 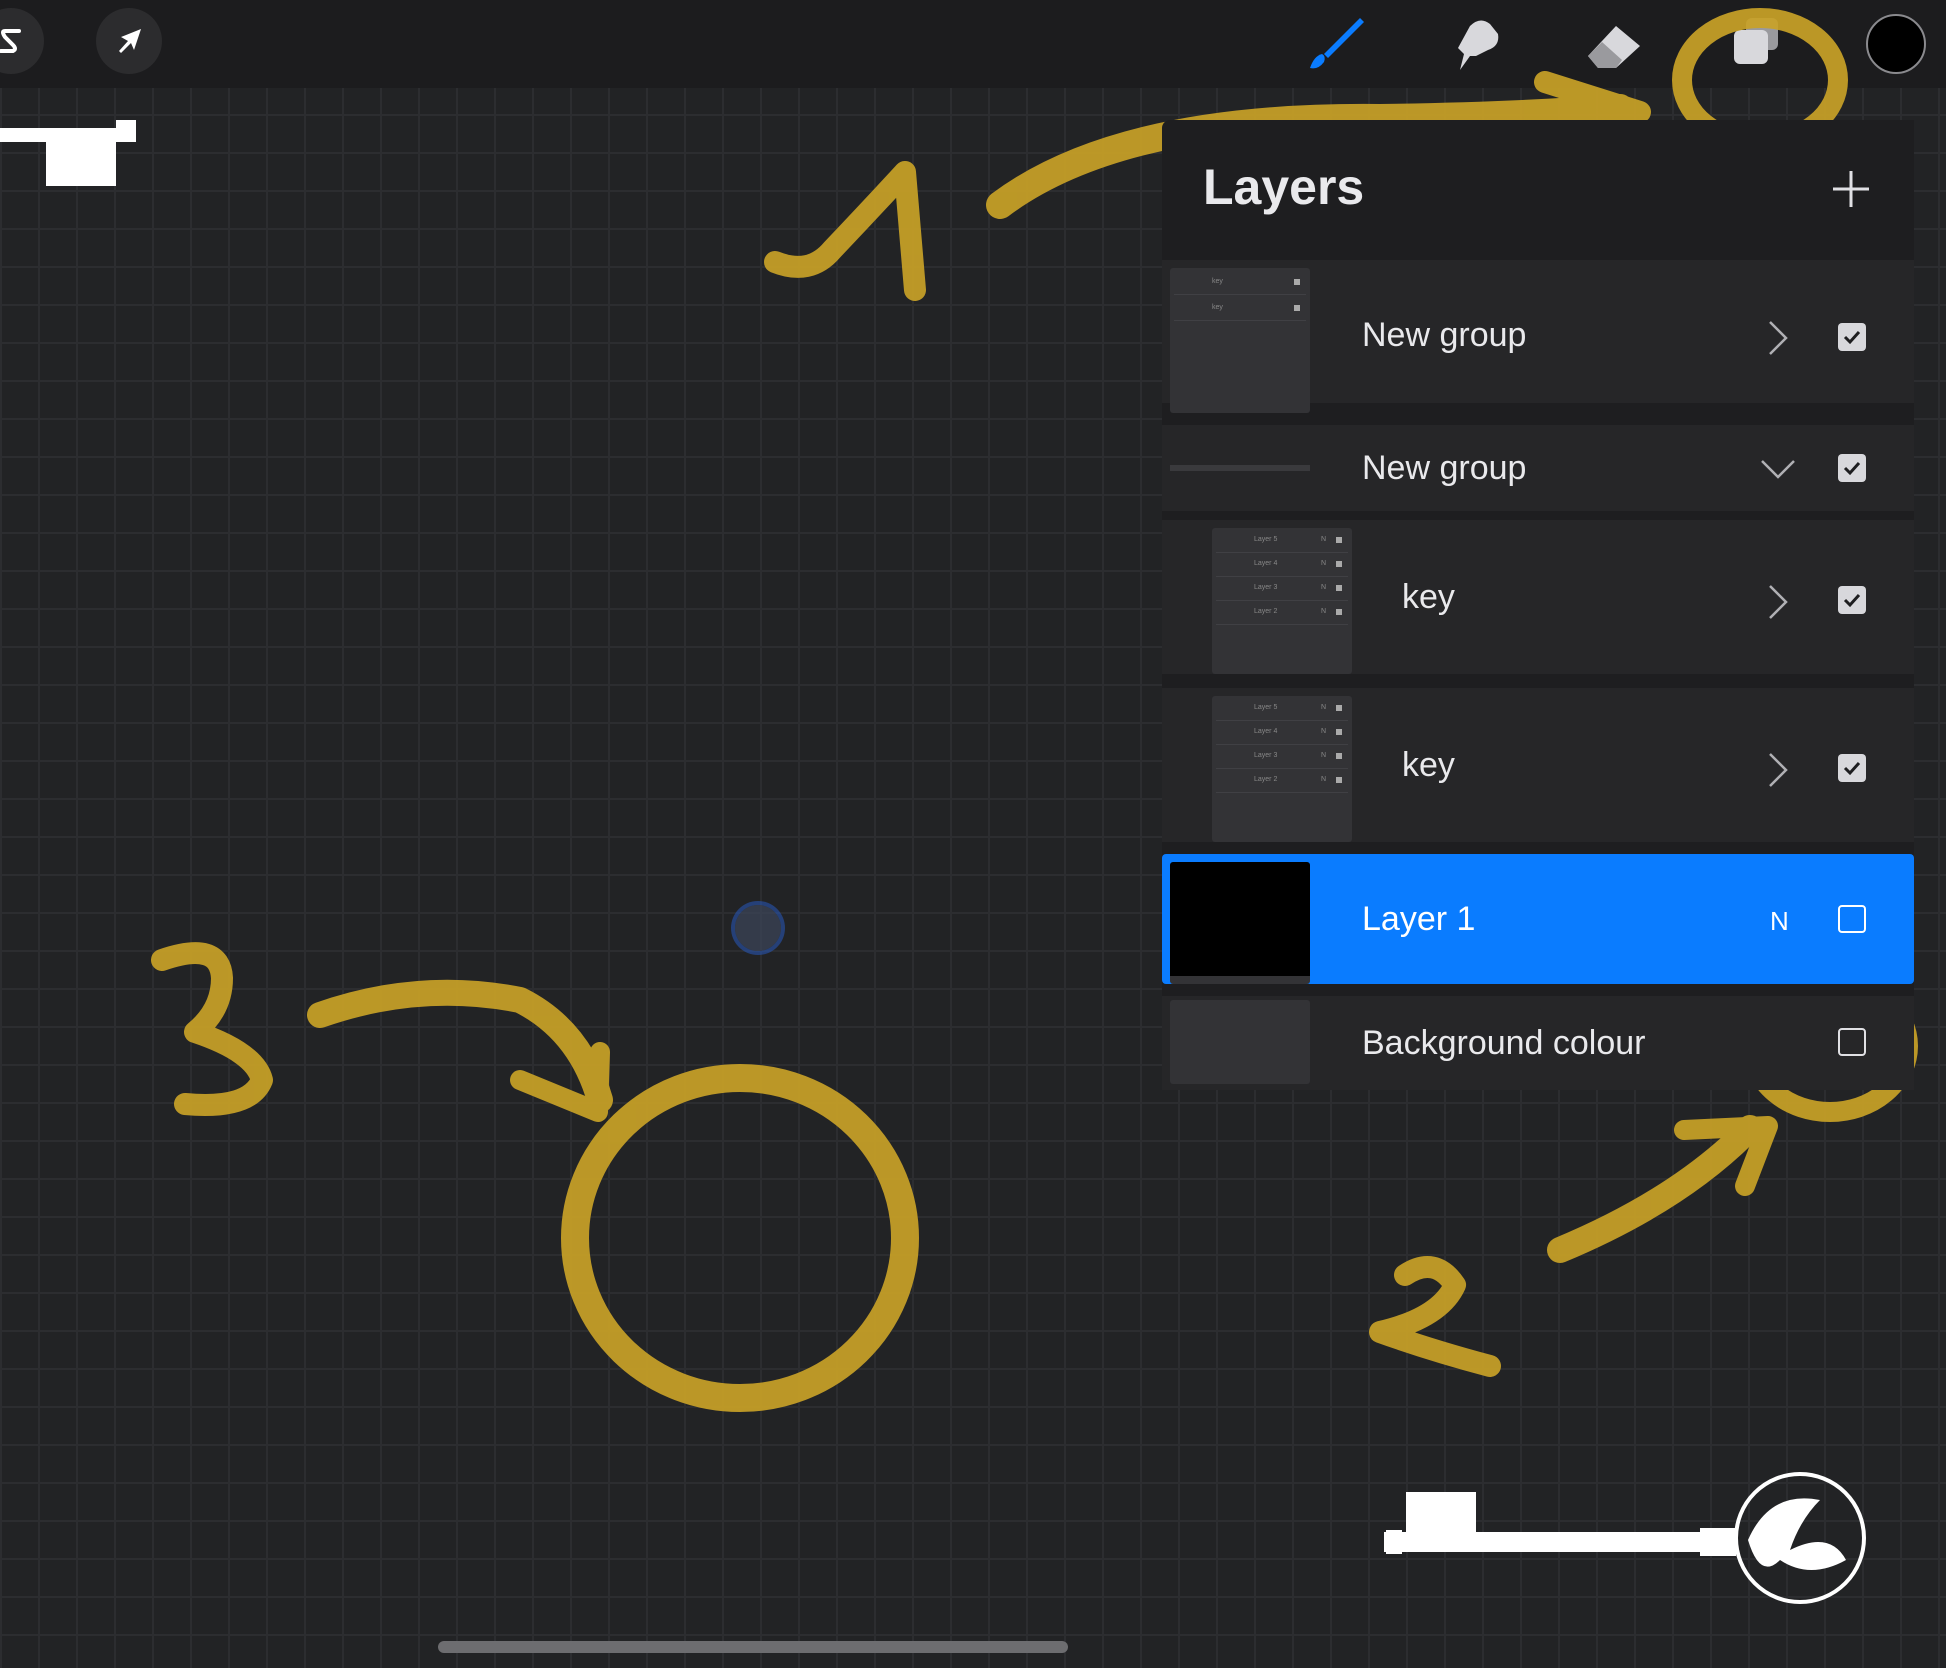 What do you see at coordinates (1504, 1043) in the screenshot?
I see `layer-name: Background colour` at bounding box center [1504, 1043].